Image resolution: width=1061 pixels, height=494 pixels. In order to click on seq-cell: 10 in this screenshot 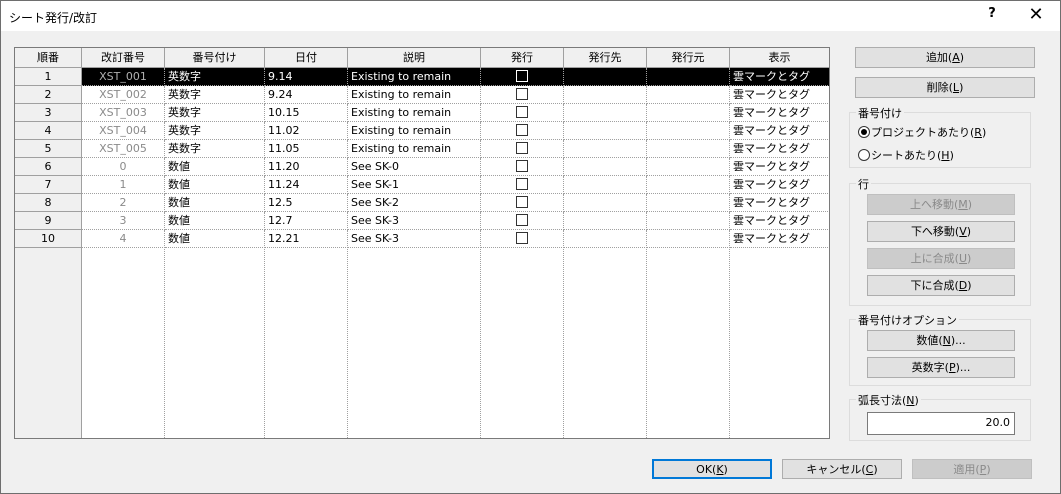, I will do `click(48, 239)`.